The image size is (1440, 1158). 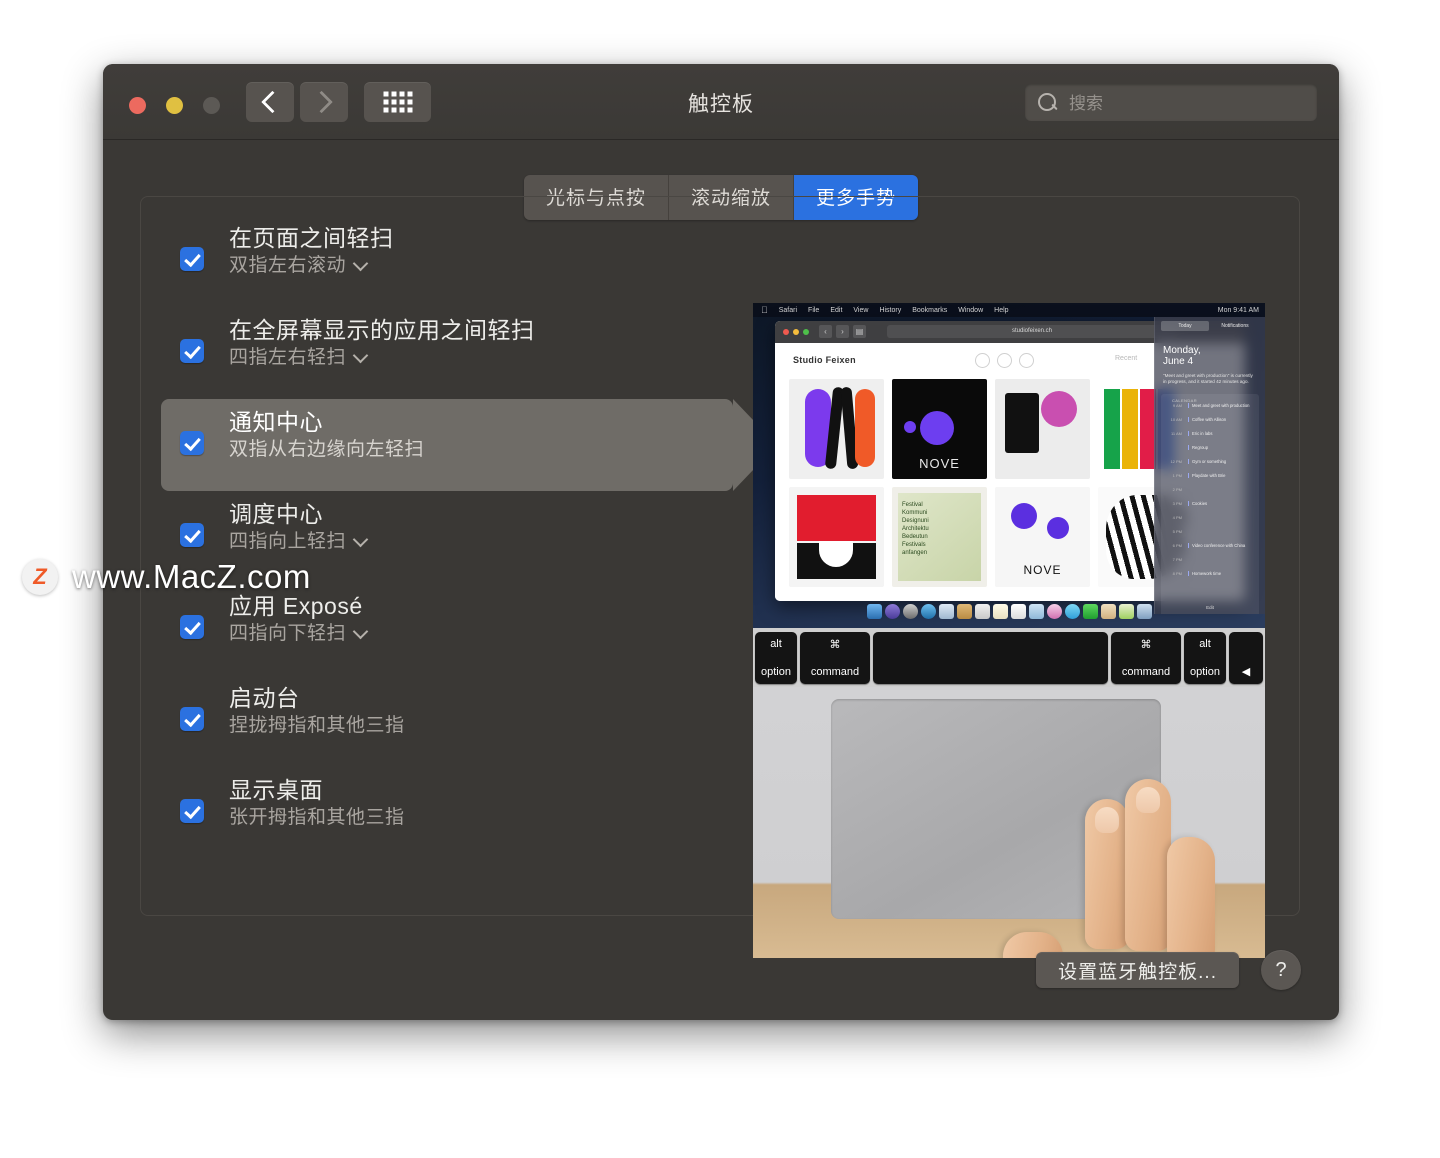 What do you see at coordinates (1177, 503) in the screenshot?
I see `calendar-event-time: 3 PM` at bounding box center [1177, 503].